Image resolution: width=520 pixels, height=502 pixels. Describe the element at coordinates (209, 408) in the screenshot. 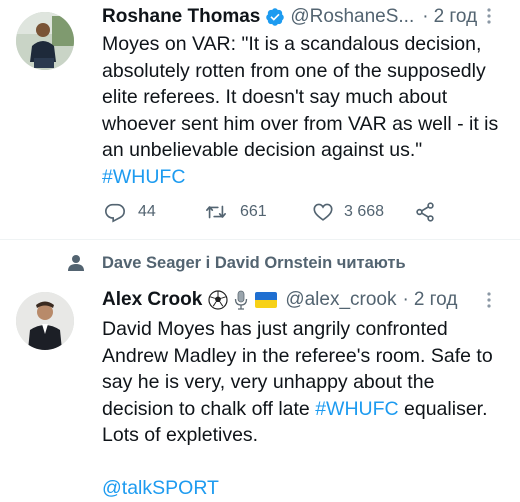

I see `text-segment: decision to chalk off late` at that location.